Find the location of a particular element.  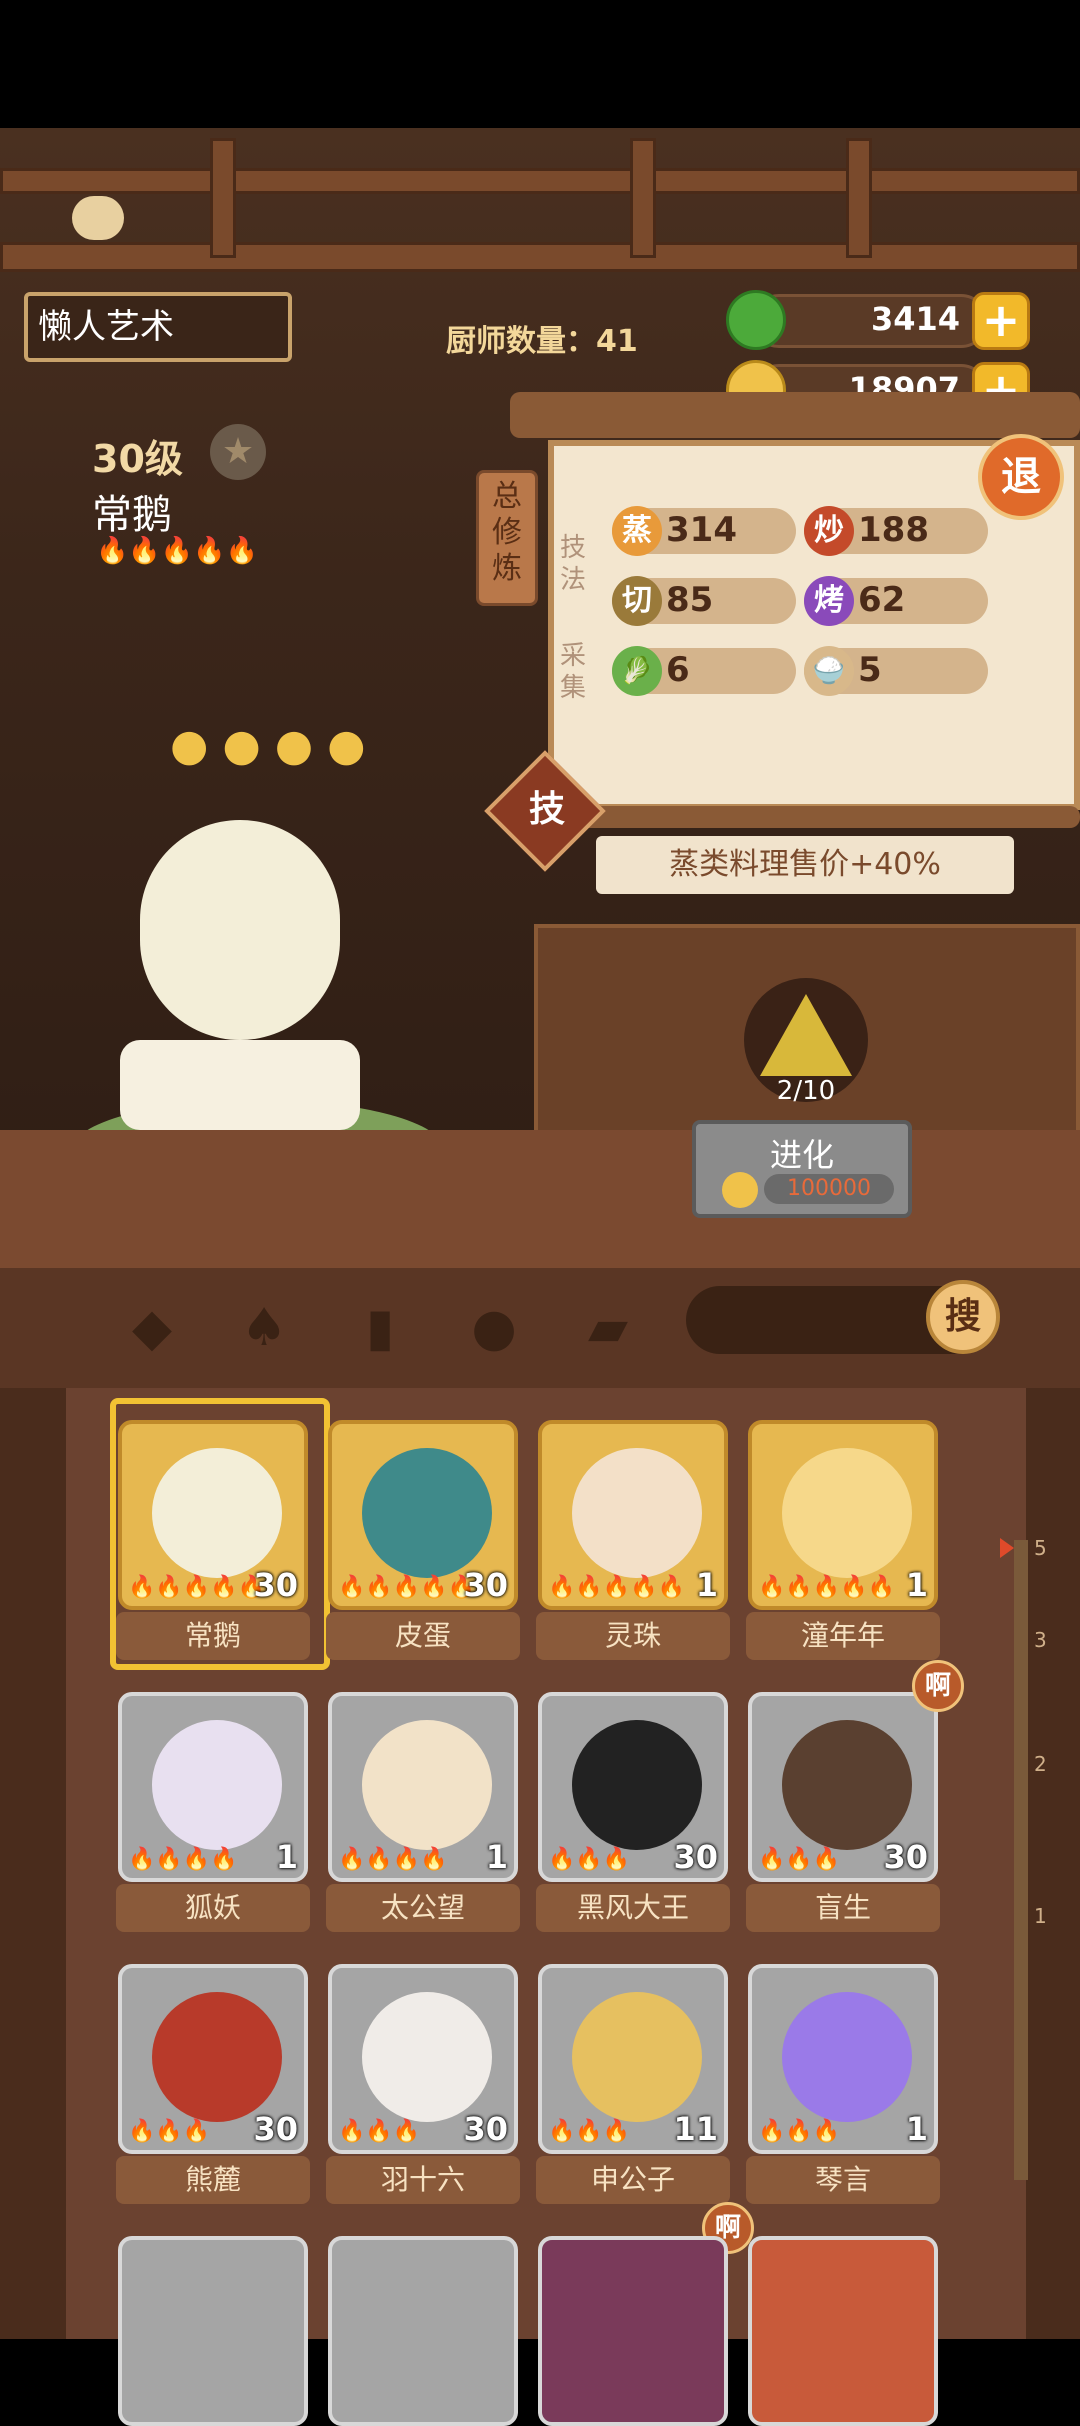

map-question-icon: ▰ is located at coordinates (608, 1328).